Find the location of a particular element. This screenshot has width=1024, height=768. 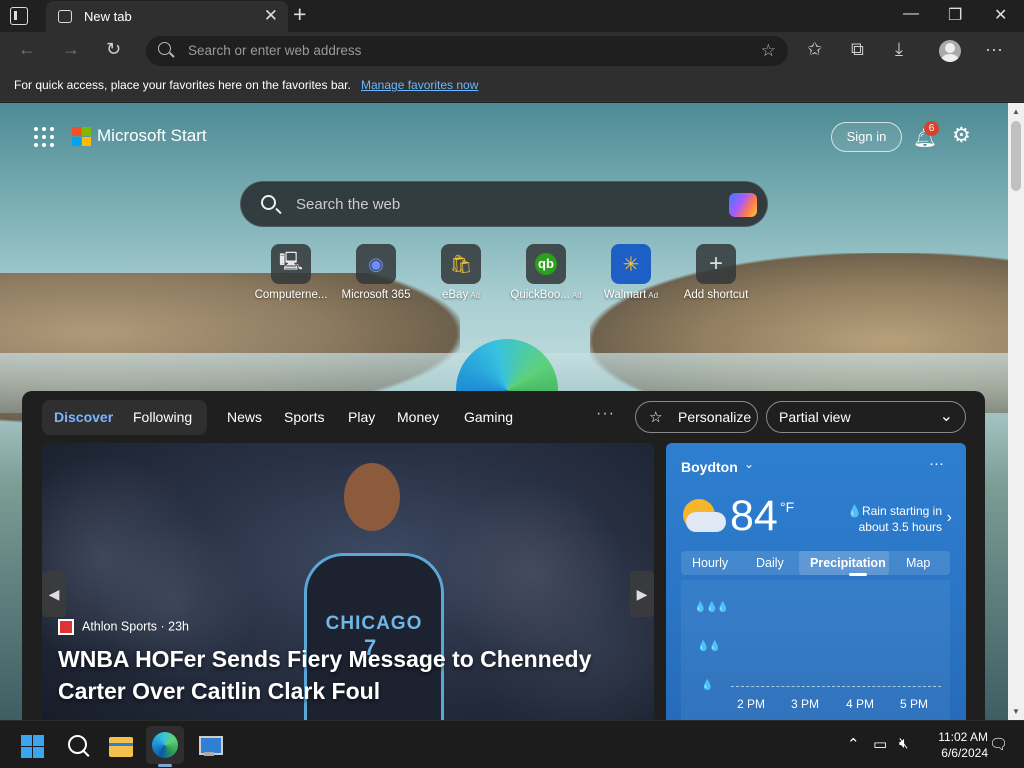

taskbar: ⌃ ▭ 🔇︎ 11:02 AM 6/6/2024 🗨︎ is located at coordinates (512, 744).